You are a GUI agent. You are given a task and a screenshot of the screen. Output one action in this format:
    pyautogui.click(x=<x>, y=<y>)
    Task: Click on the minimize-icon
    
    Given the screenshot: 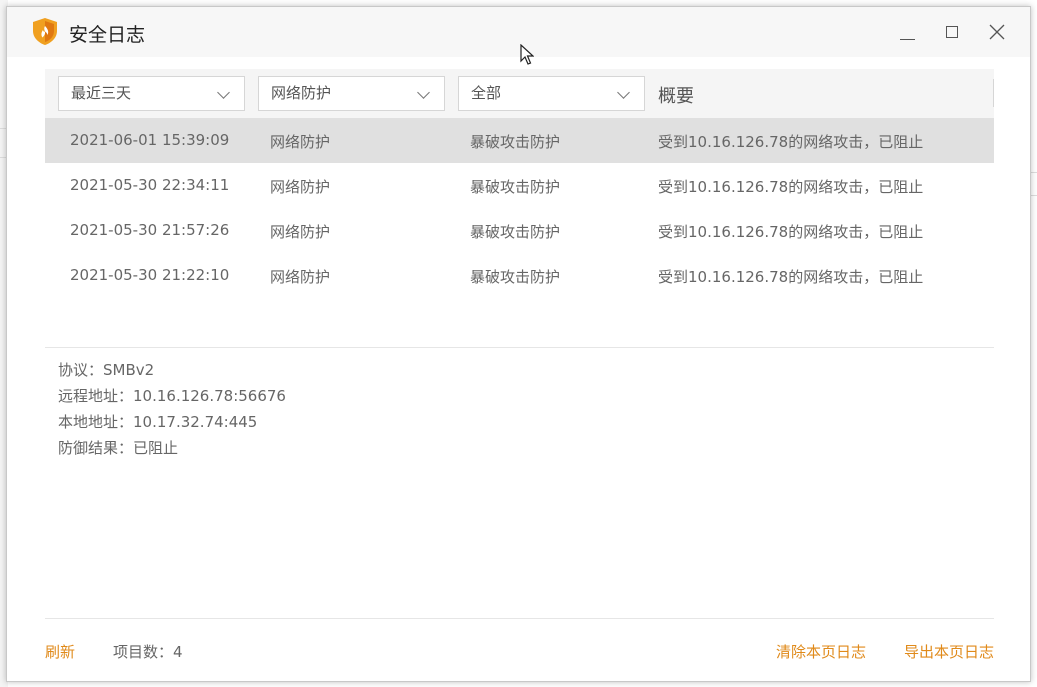 What is the action you would take?
    pyautogui.click(x=907, y=39)
    